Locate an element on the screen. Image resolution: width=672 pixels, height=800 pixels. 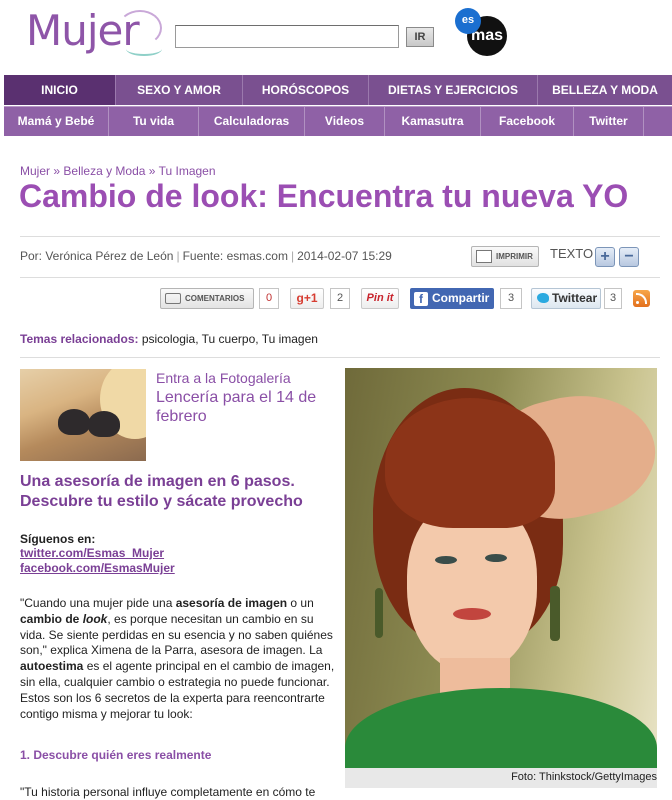
related-topics-links: psicologia, Tu cuerpo, Tu imagen is located at coordinates (230, 339).